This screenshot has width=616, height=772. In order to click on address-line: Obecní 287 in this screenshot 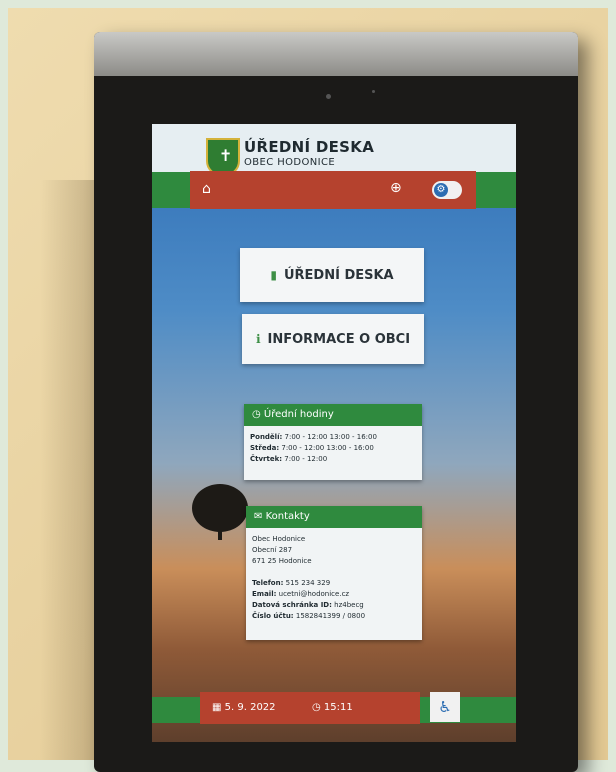, I will do `click(272, 550)`.